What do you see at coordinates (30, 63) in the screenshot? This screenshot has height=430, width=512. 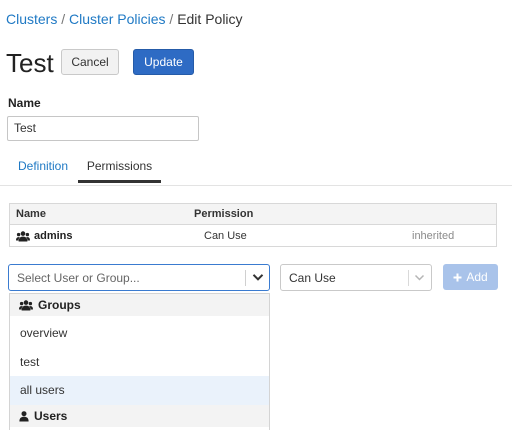 I see `page-title: Test` at bounding box center [30, 63].